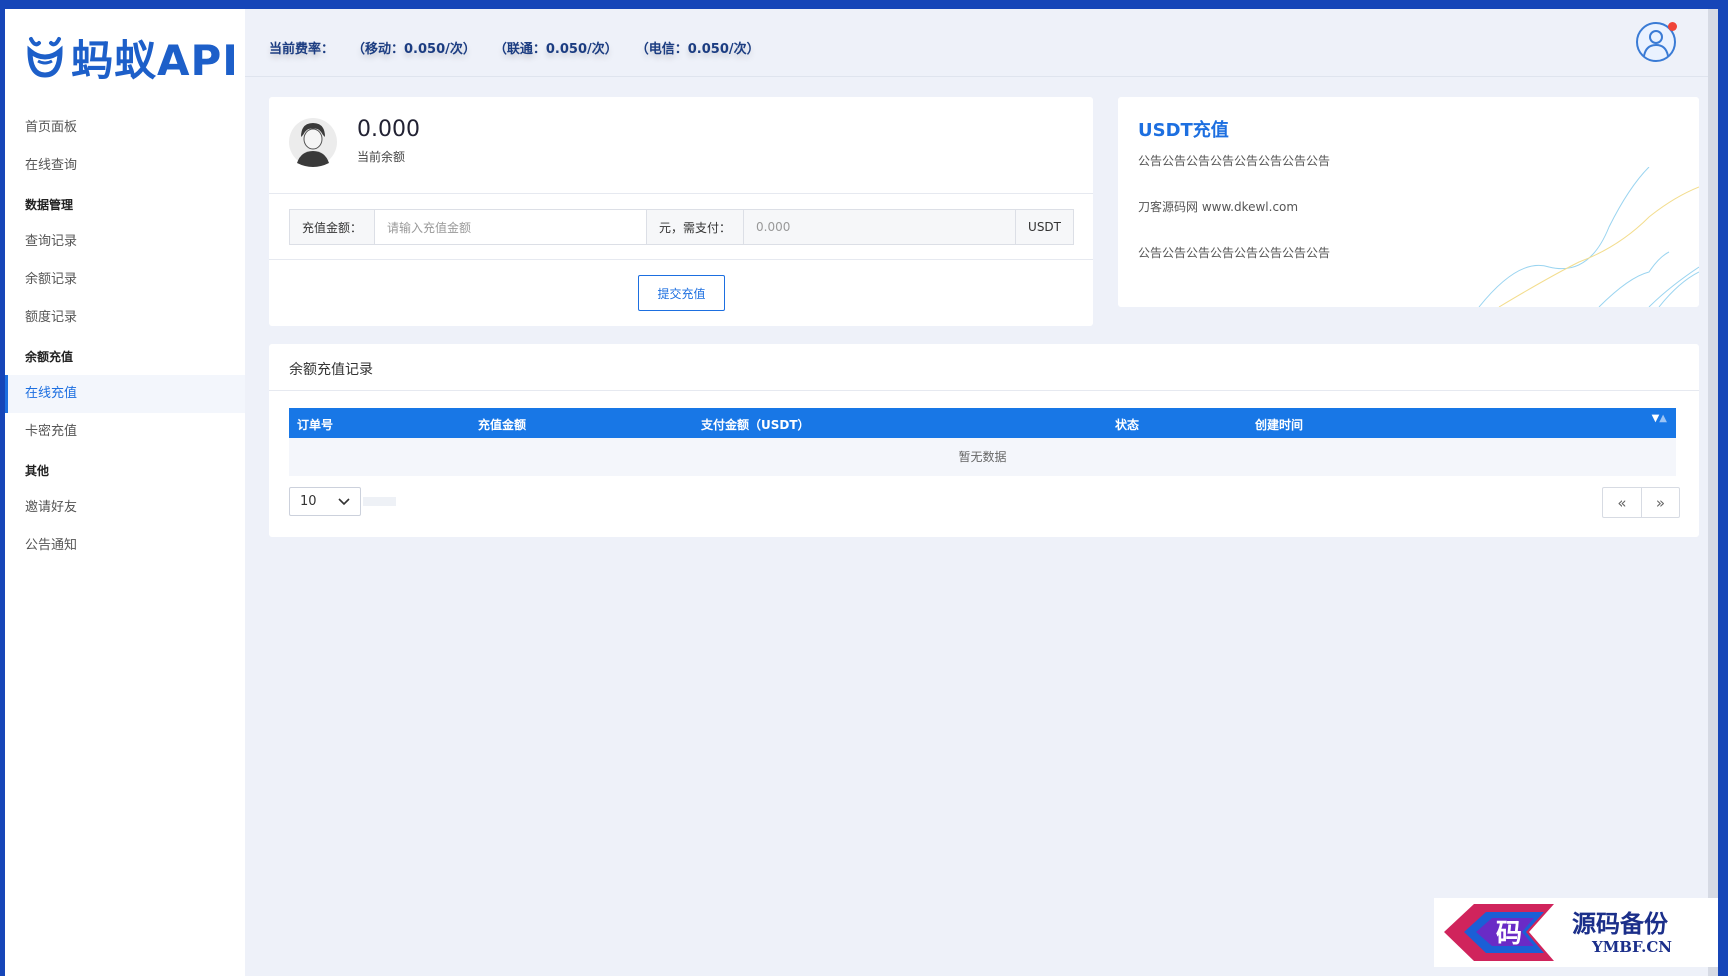 This screenshot has width=1728, height=976. I want to click on recharge-form: 充值金额： 请输入充值金额 元，需支付： 0.000 USDT, so click(681, 227).